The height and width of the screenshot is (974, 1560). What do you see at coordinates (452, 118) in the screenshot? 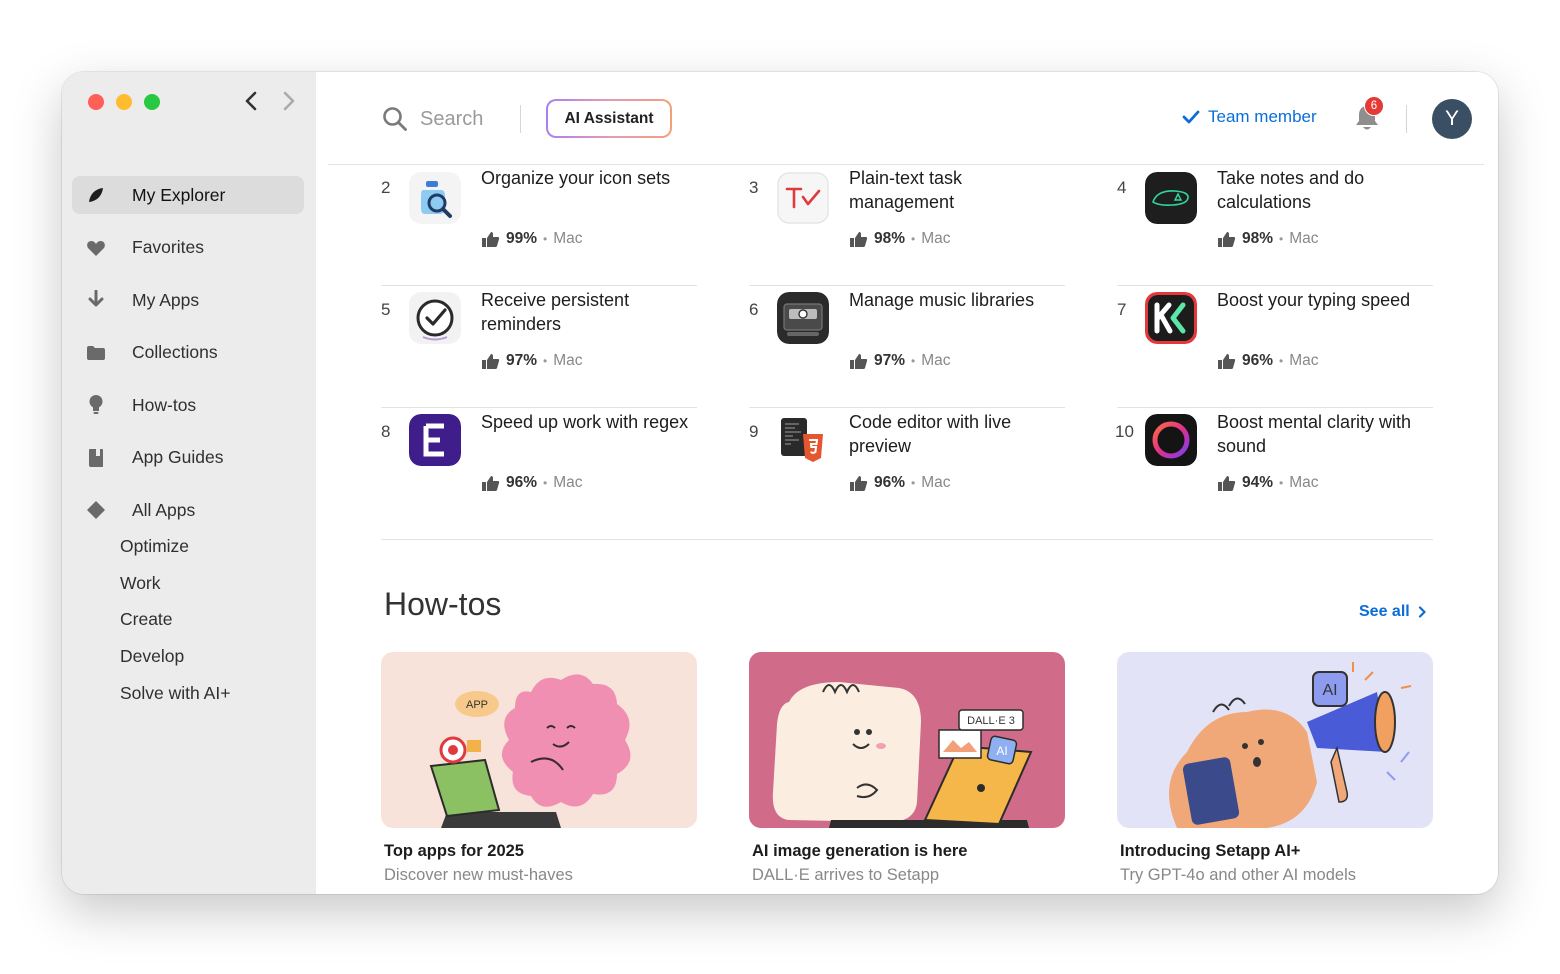
I see `search-placeholder: Search` at bounding box center [452, 118].